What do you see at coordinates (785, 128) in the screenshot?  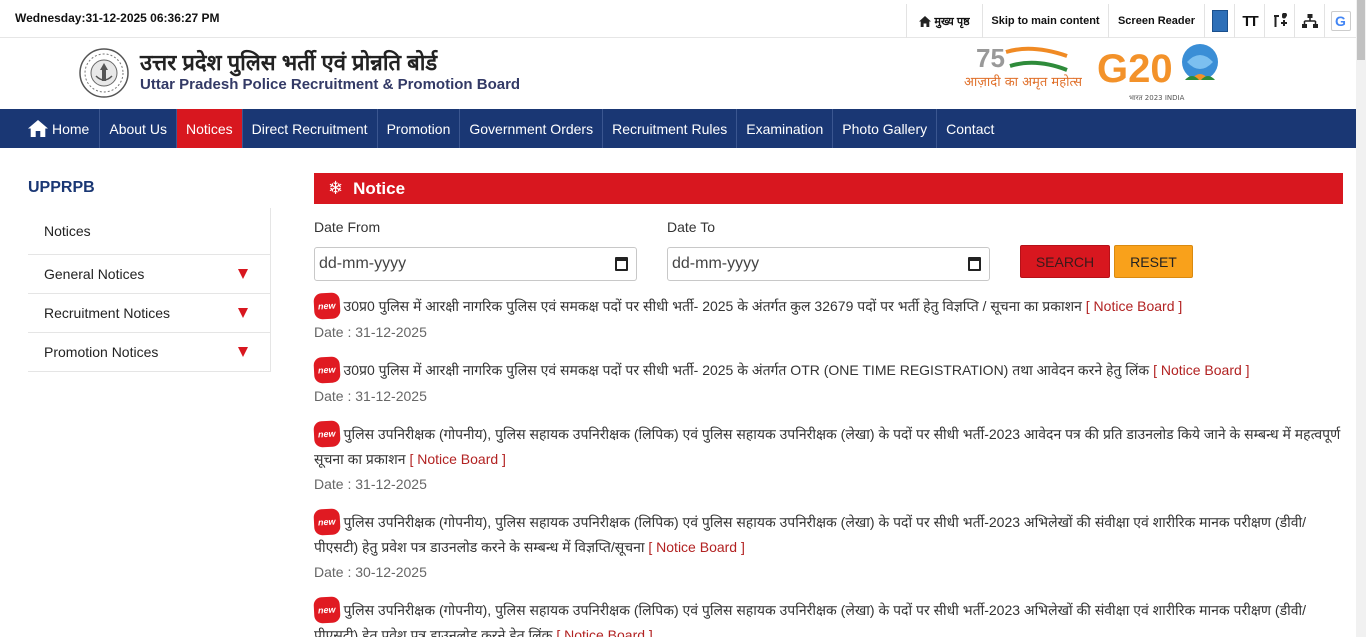 I see `nav-item-examination: Examination` at bounding box center [785, 128].